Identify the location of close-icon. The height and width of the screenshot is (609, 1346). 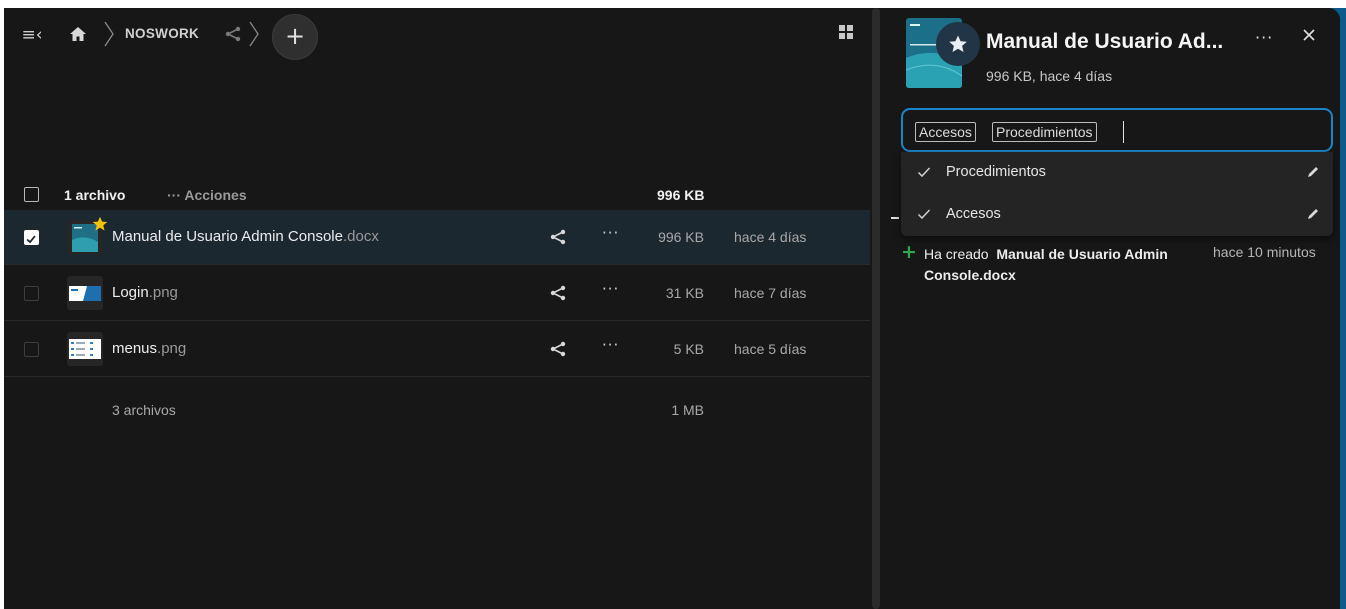
(1309, 35).